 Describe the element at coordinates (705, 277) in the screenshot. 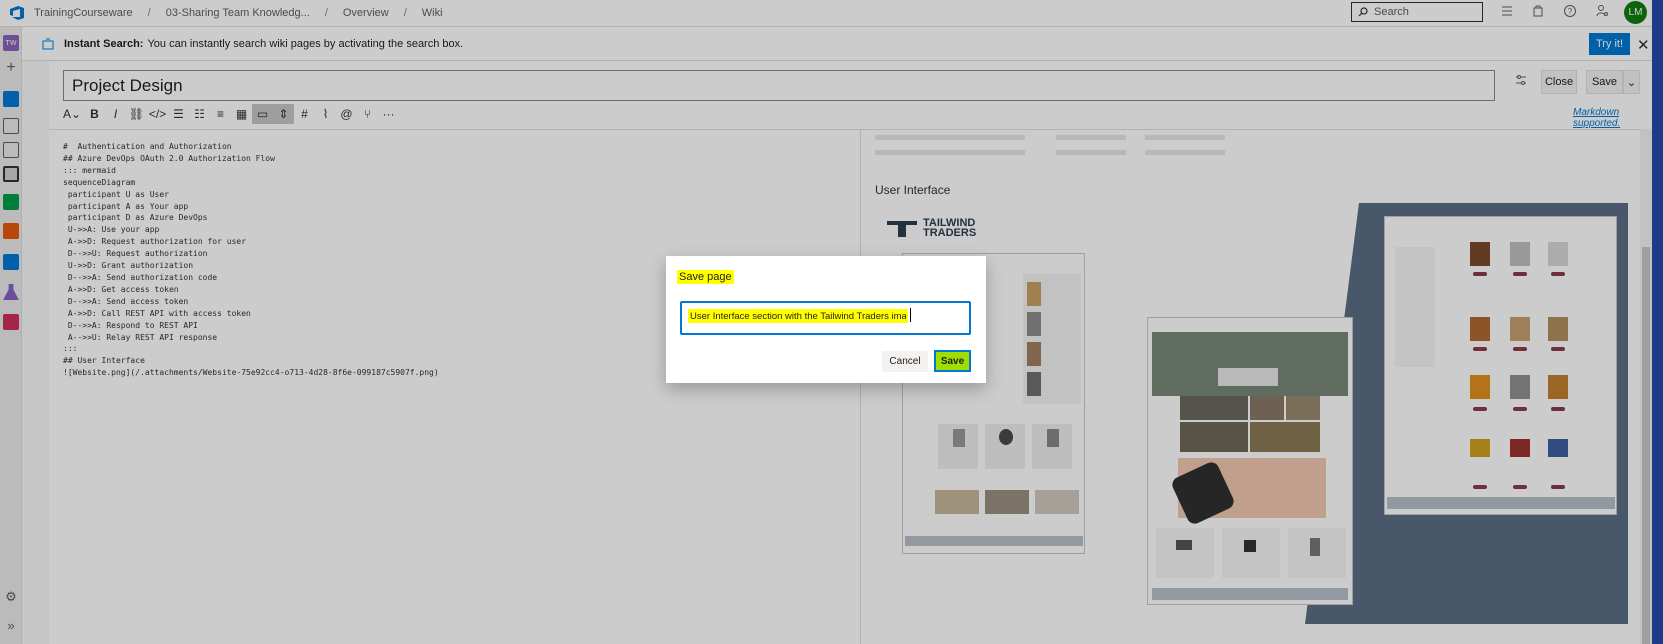

I see `dialog-title: Save page` at that location.